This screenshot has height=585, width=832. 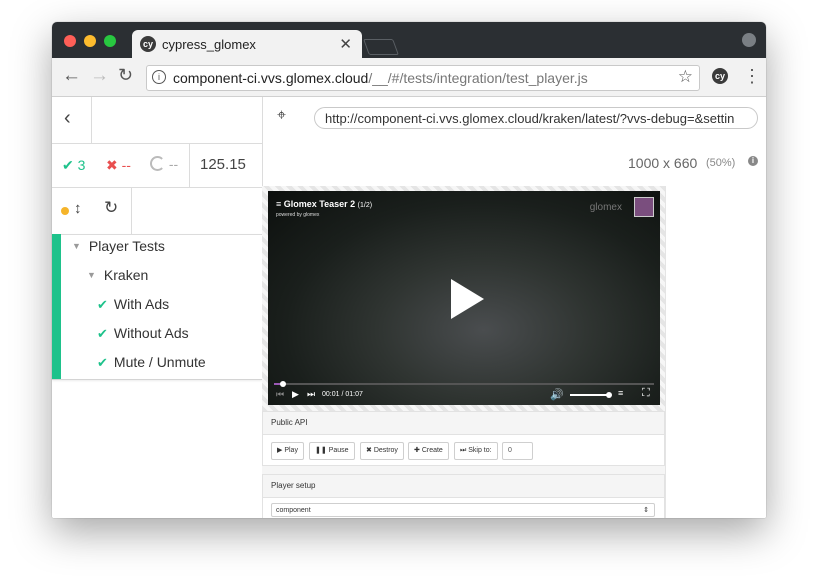 I want to click on next-video-thumbnail, so click(x=644, y=207).